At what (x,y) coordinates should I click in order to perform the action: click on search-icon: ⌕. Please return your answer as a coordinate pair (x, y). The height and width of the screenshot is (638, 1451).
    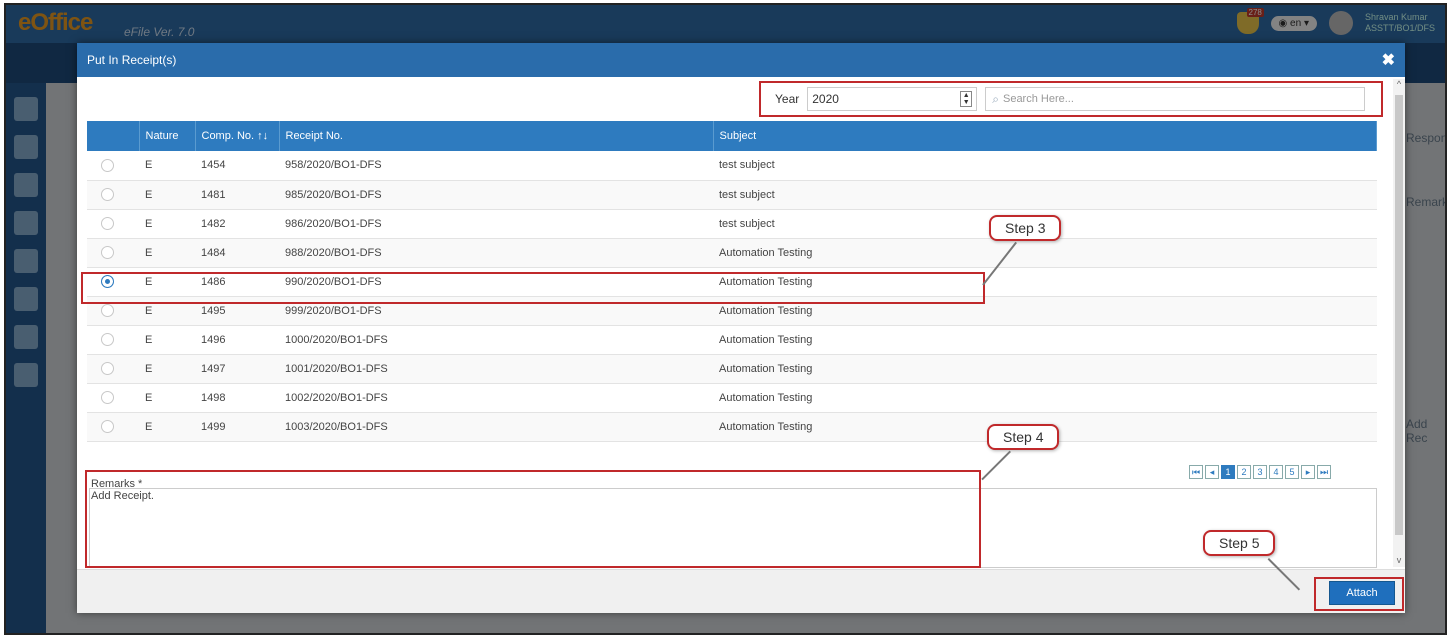
    Looking at the image, I should click on (995, 98).